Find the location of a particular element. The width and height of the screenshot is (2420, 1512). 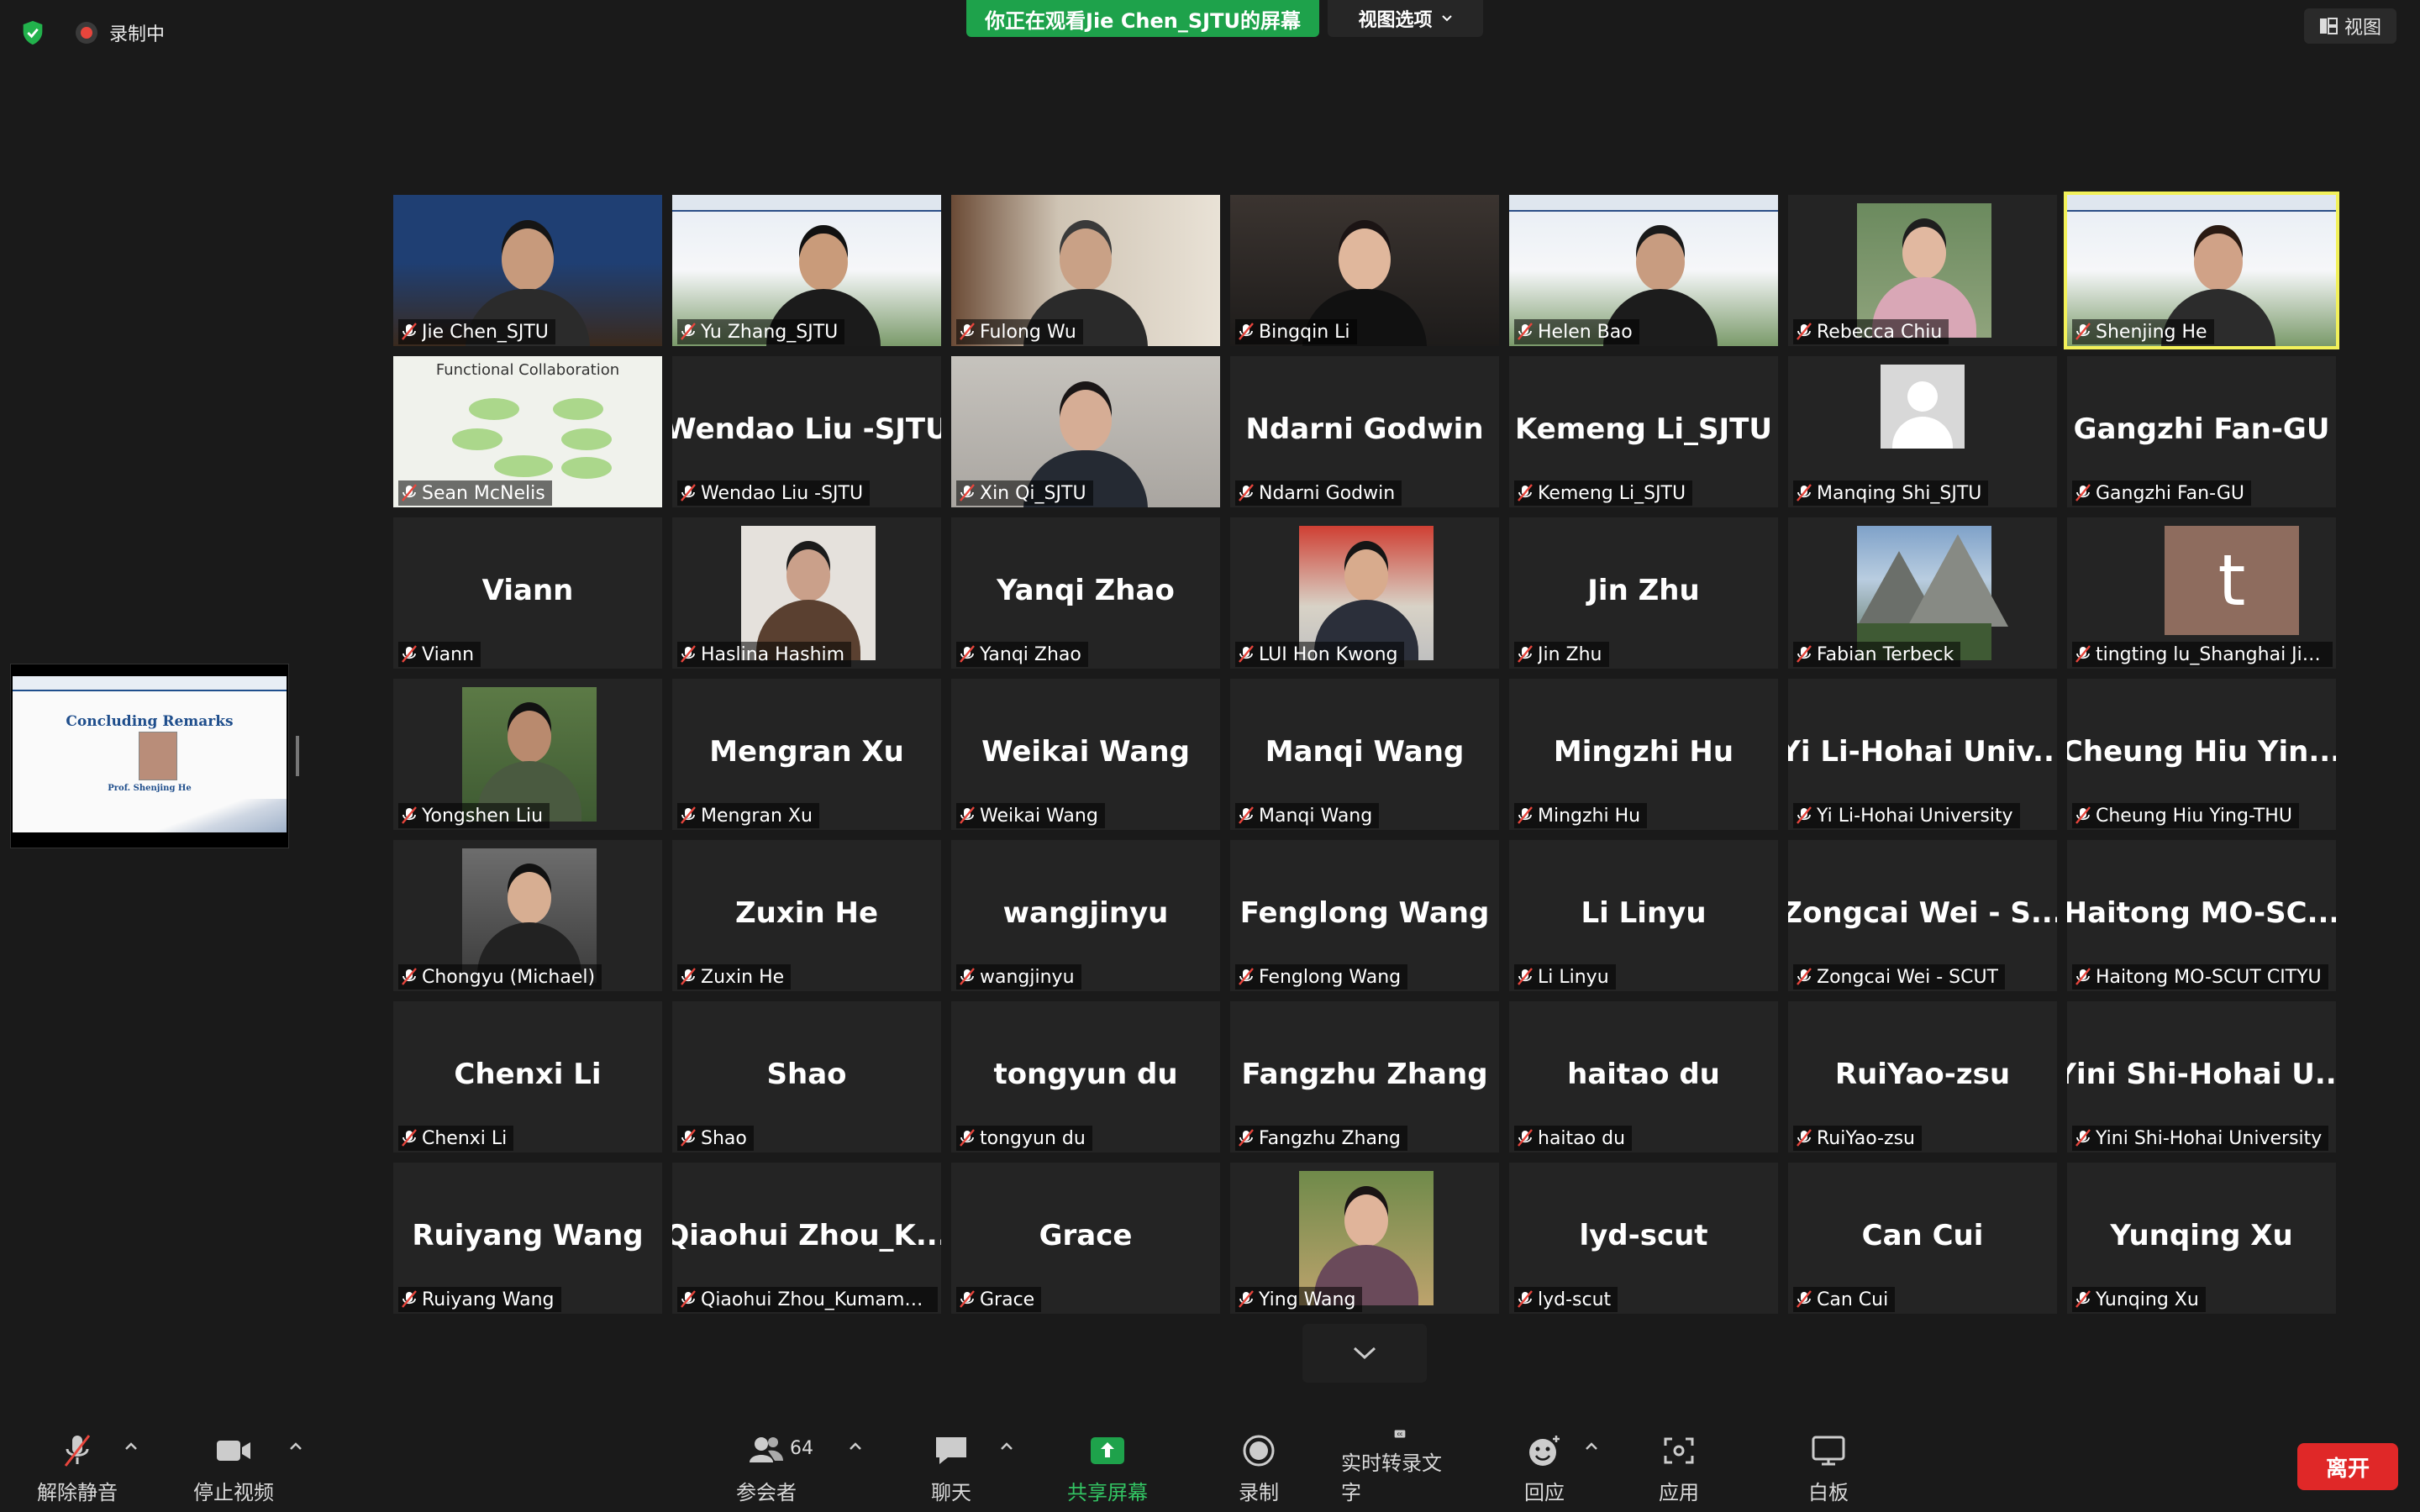

participant-name: Fabian Terbeck is located at coordinates (1885, 654).